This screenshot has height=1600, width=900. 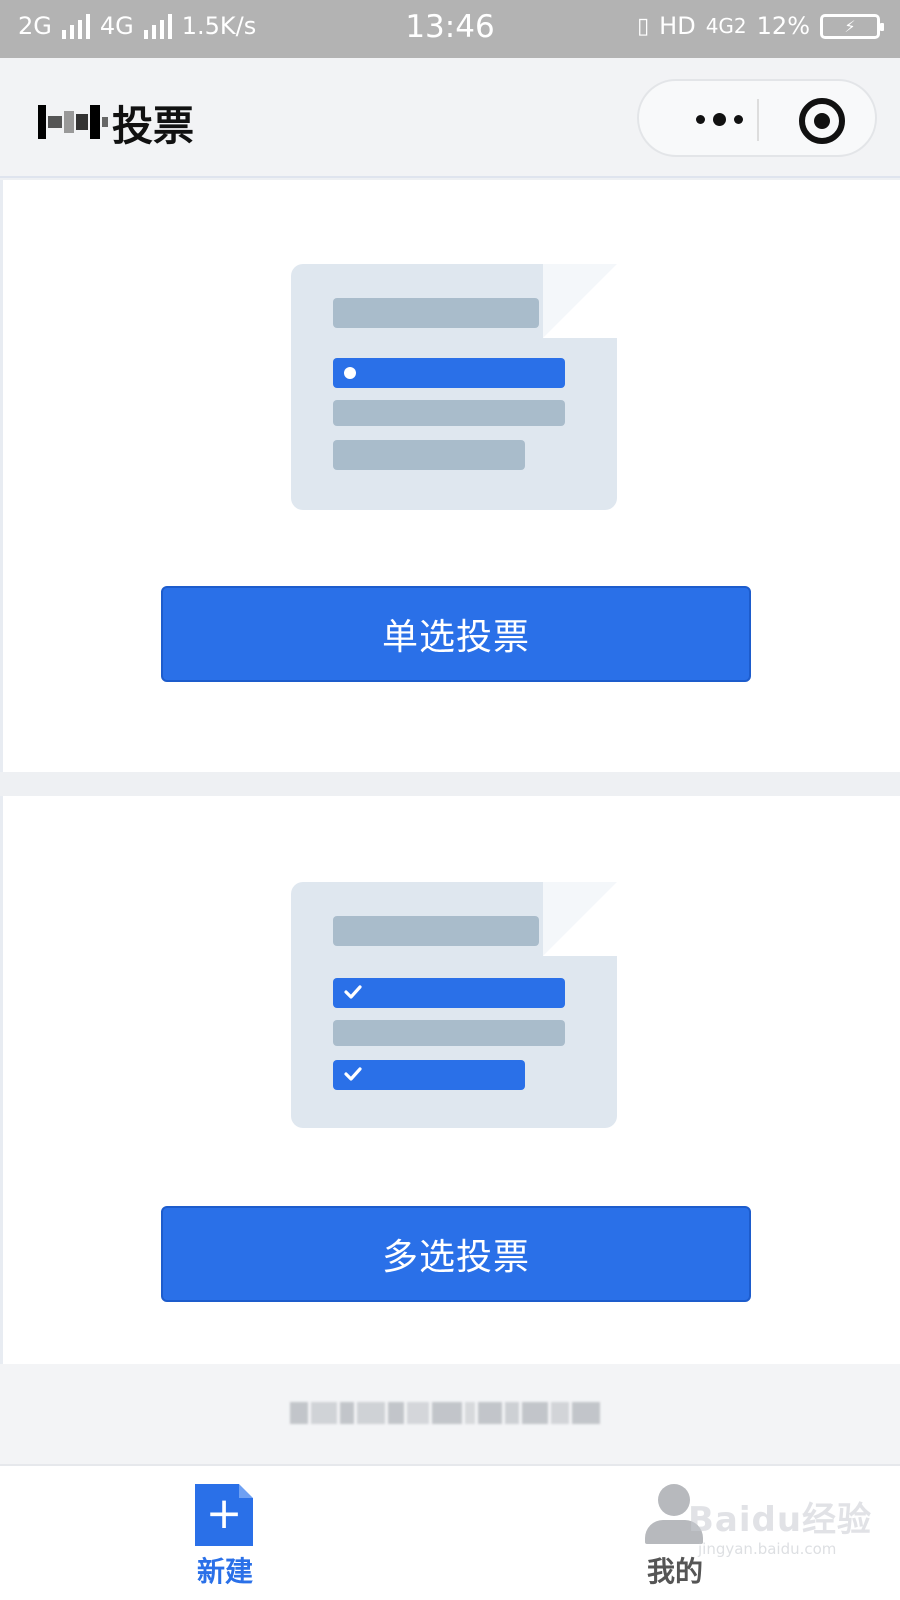 What do you see at coordinates (224, 1571) in the screenshot?
I see `tab-new-label: 新建` at bounding box center [224, 1571].